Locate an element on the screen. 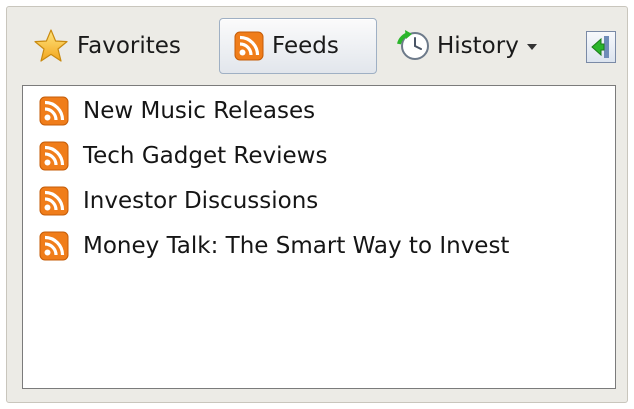 The height and width of the screenshot is (409, 634). chevron-down-icon is located at coordinates (531, 47).